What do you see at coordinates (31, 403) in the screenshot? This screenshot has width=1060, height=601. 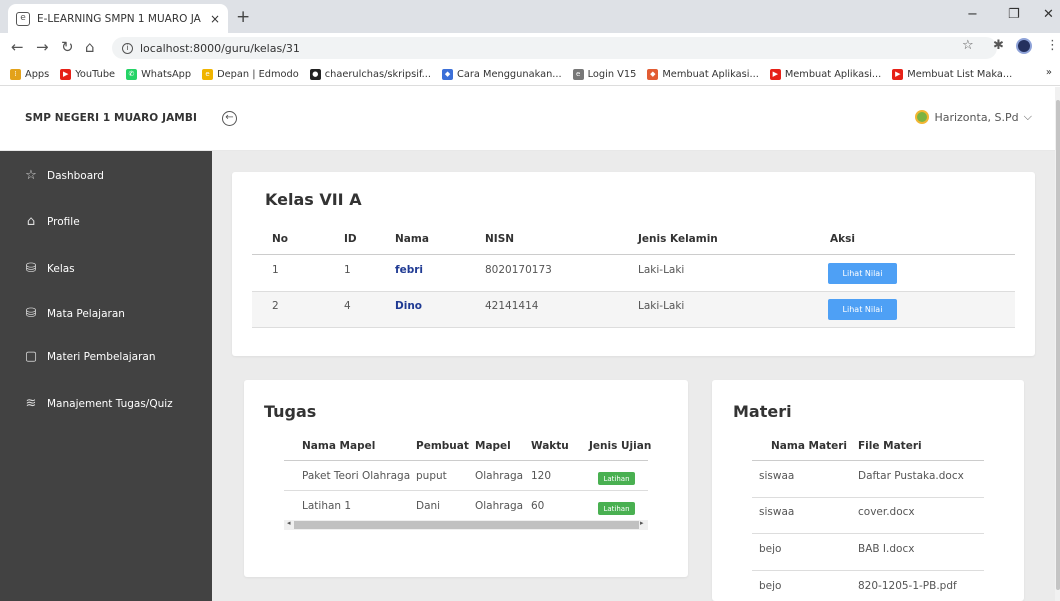 I see `layers-icon: ≋` at bounding box center [31, 403].